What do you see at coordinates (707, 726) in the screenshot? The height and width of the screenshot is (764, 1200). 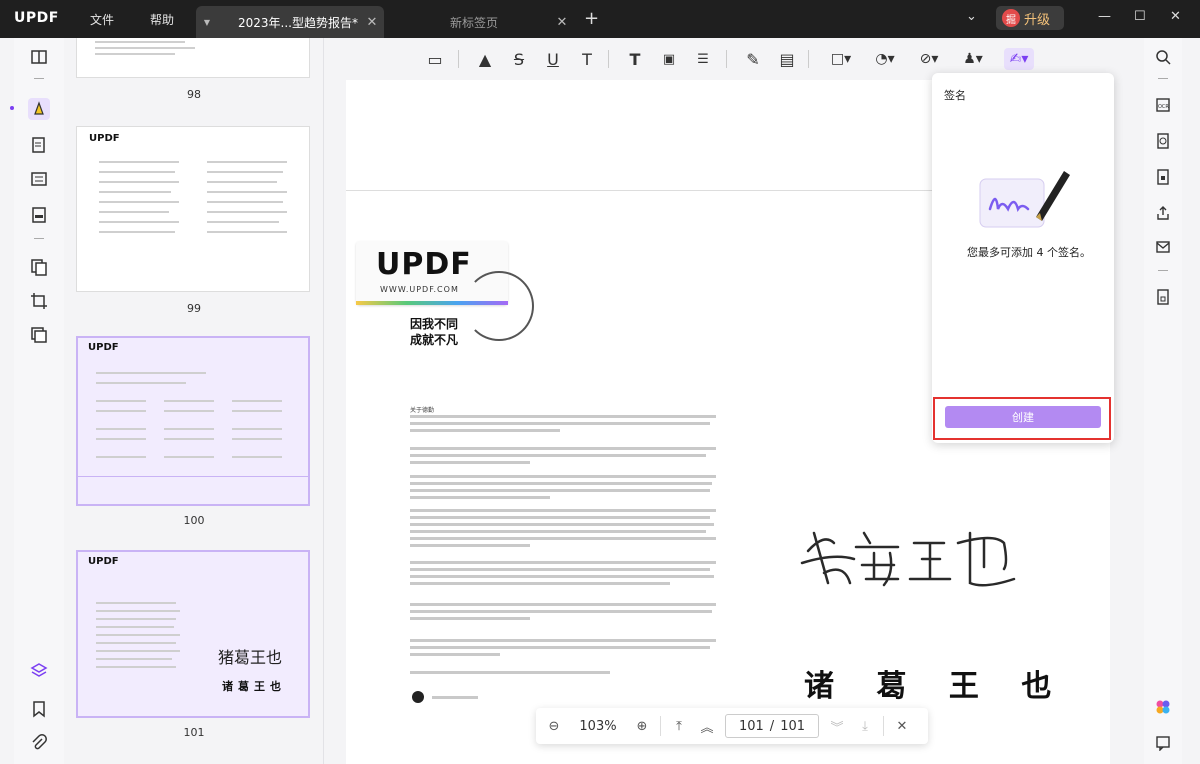 I see `previous-page-button: ︽` at bounding box center [707, 726].